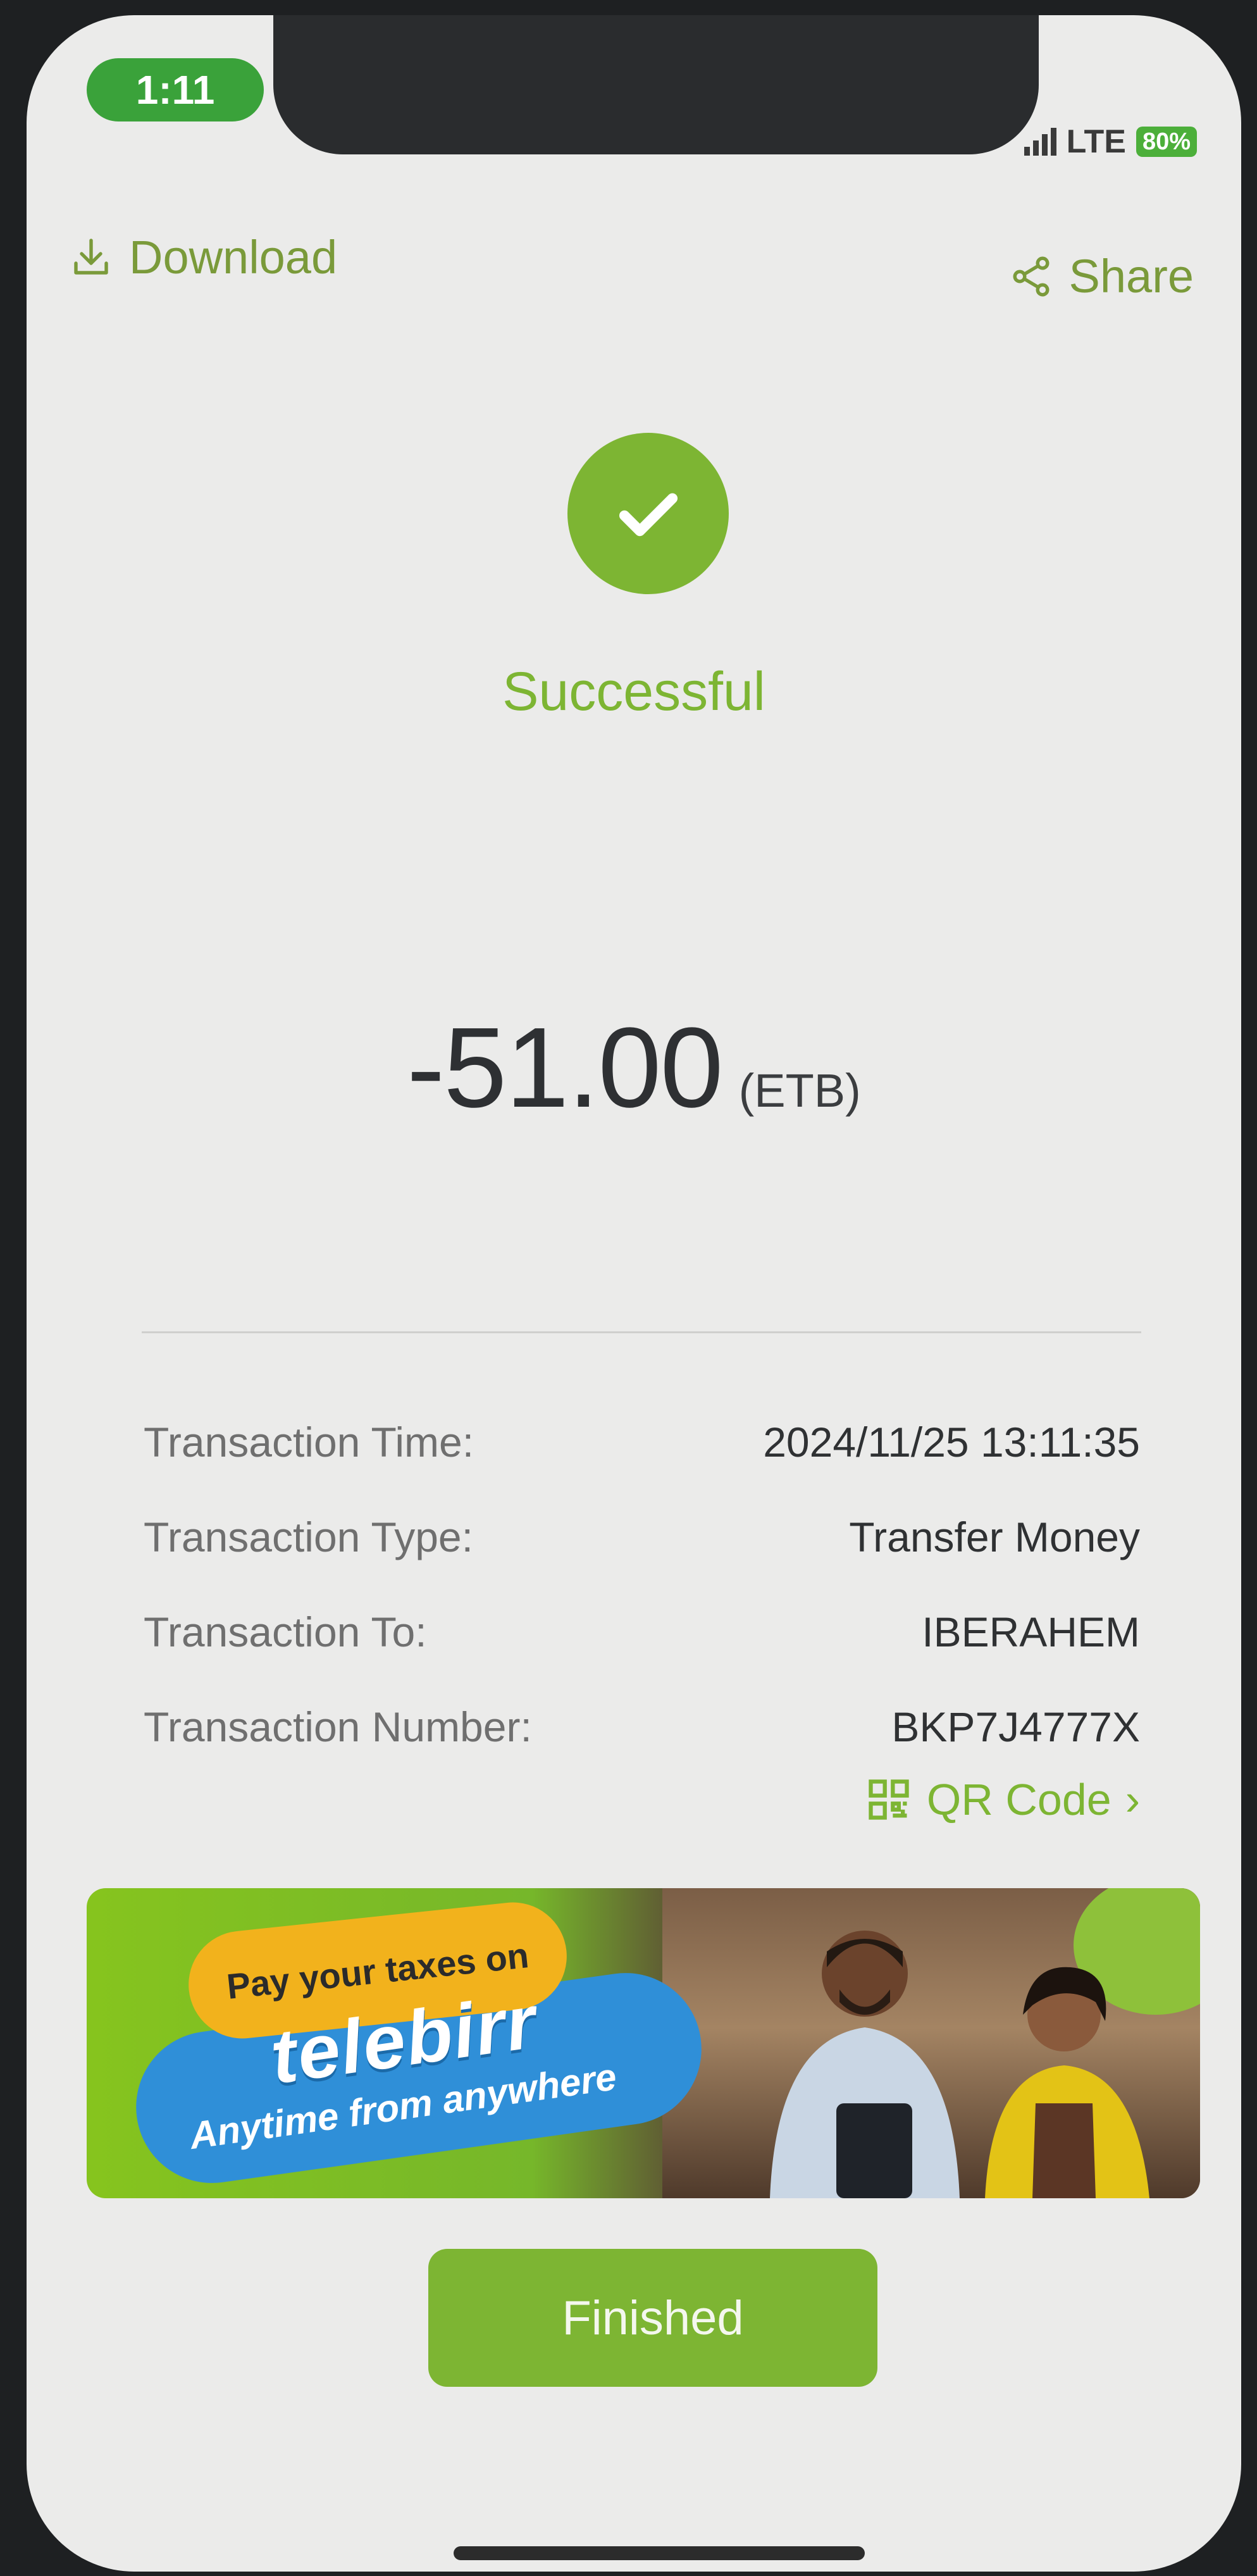 This screenshot has height=2576, width=1257. Describe the element at coordinates (1132, 1799) in the screenshot. I see `chevron-right-icon: ›` at that location.